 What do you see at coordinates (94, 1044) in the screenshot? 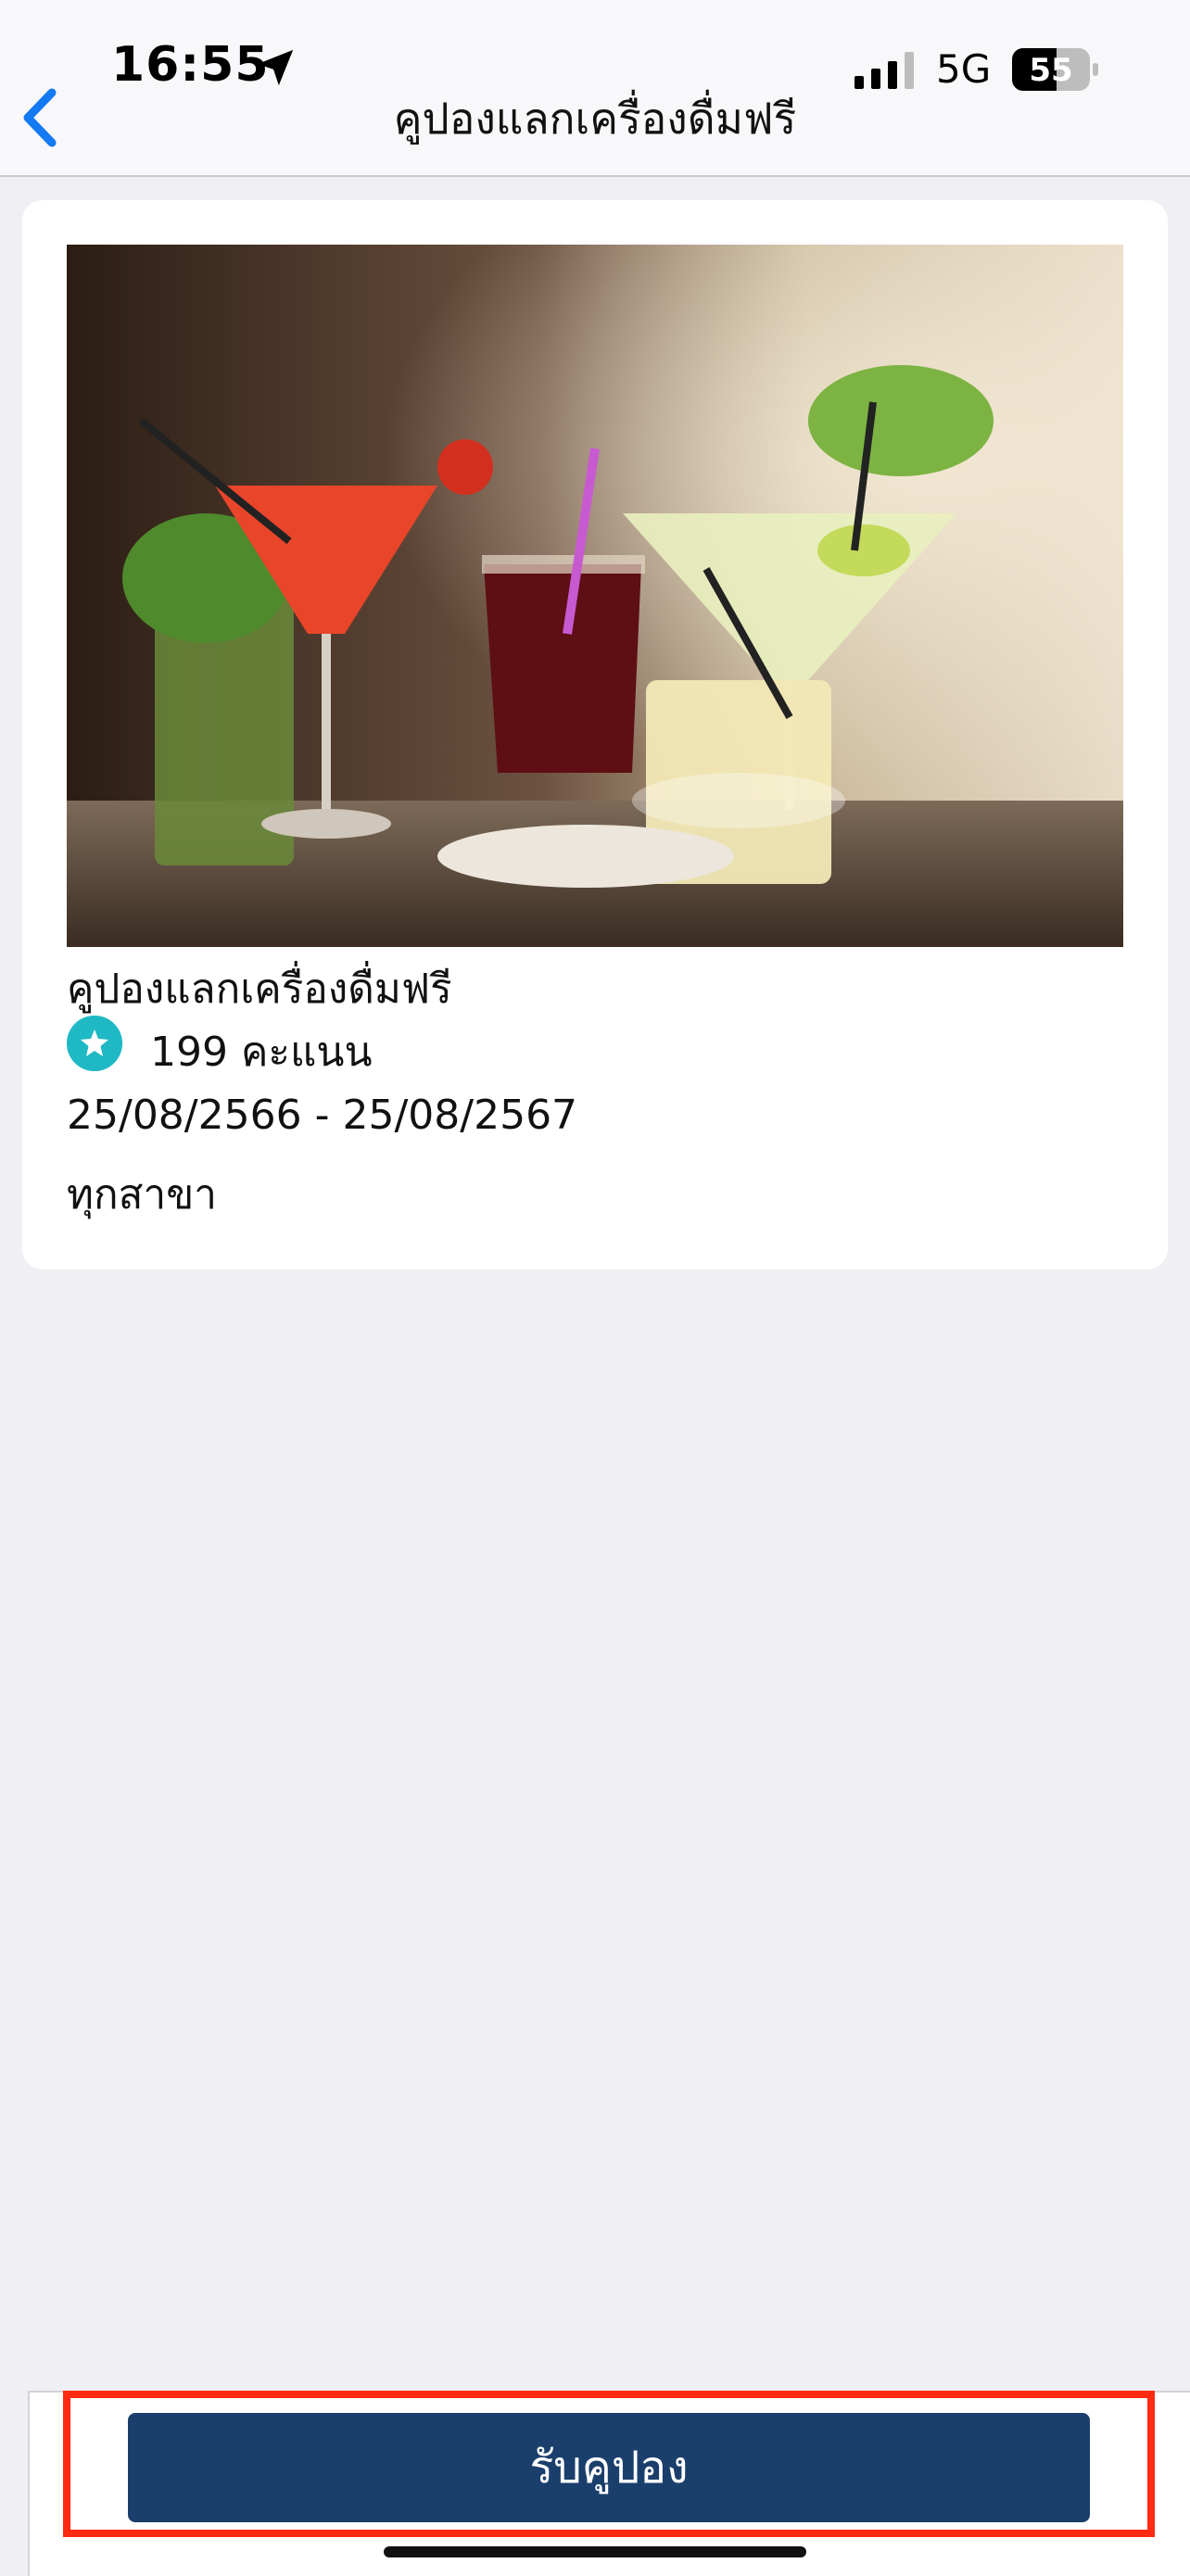
I see `star-badge-icon` at bounding box center [94, 1044].